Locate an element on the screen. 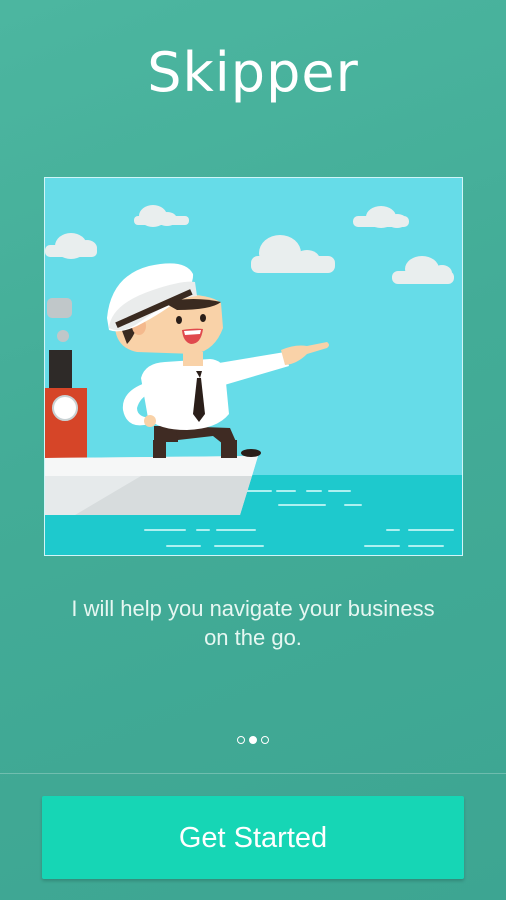  app-title: Skipper is located at coordinates (253, 72).